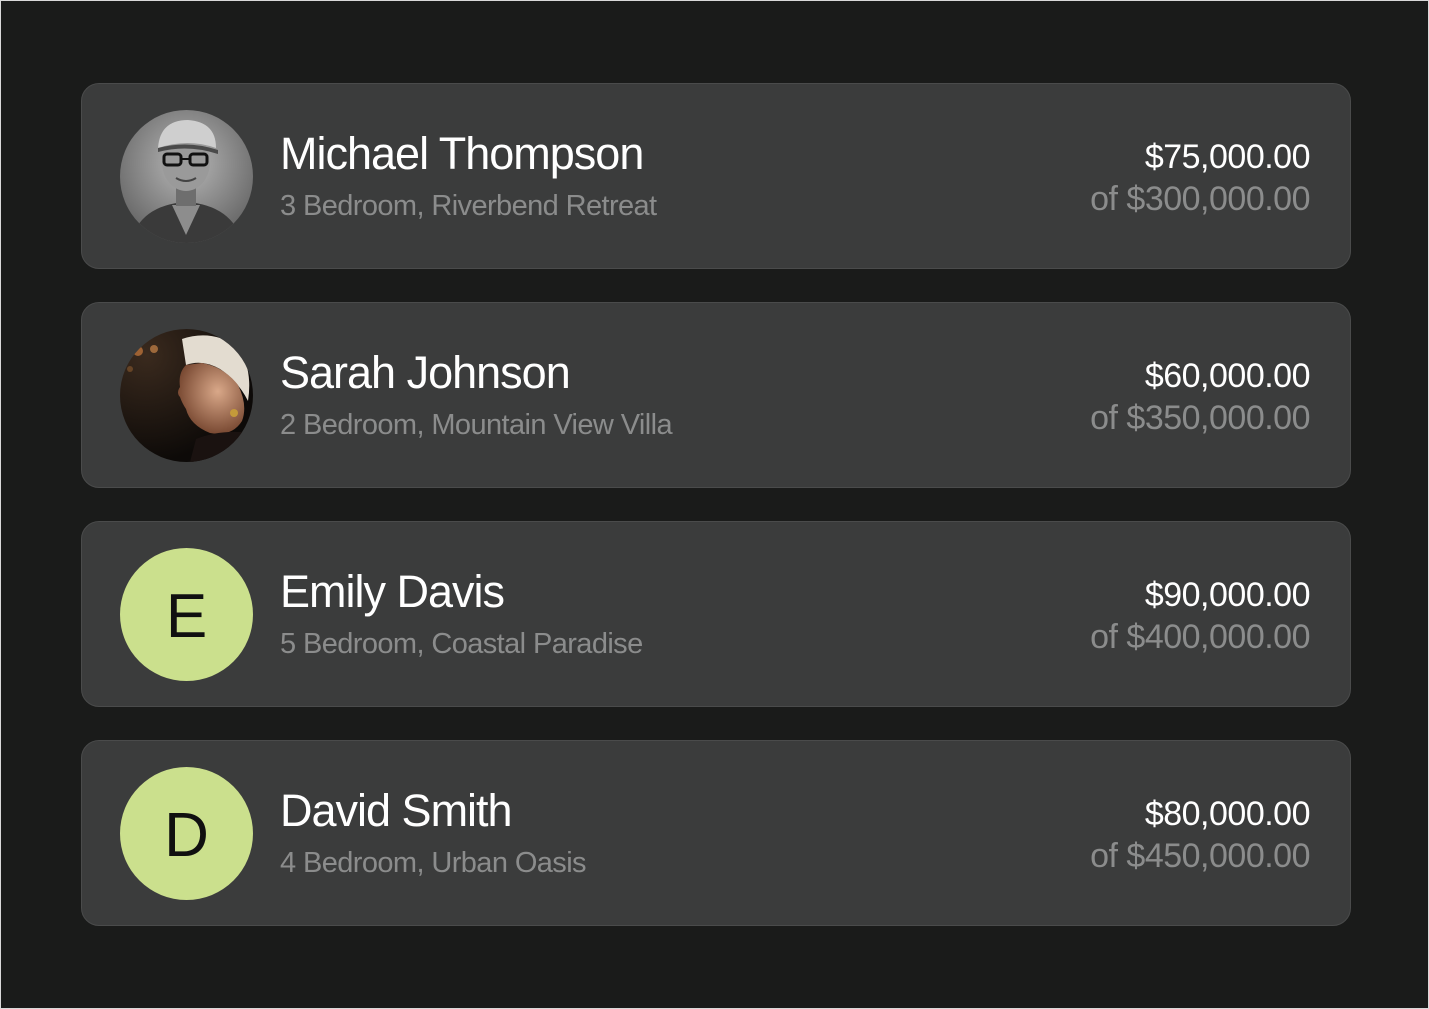 The image size is (1429, 1009). What do you see at coordinates (1227, 814) in the screenshot?
I see `paid-amount: $80,000.00` at bounding box center [1227, 814].